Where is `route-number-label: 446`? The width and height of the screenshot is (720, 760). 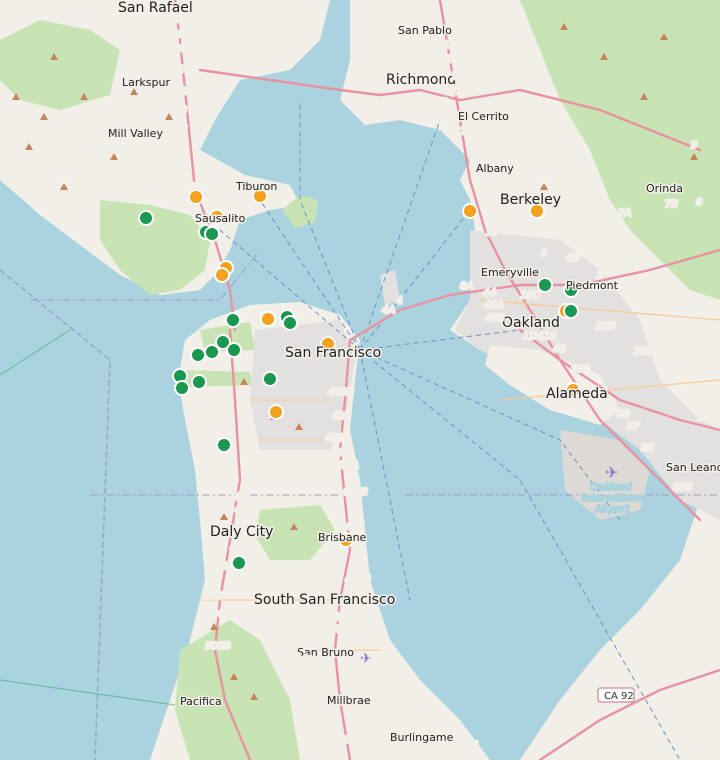
route-number-label: 446 is located at coordinates (175, 158).